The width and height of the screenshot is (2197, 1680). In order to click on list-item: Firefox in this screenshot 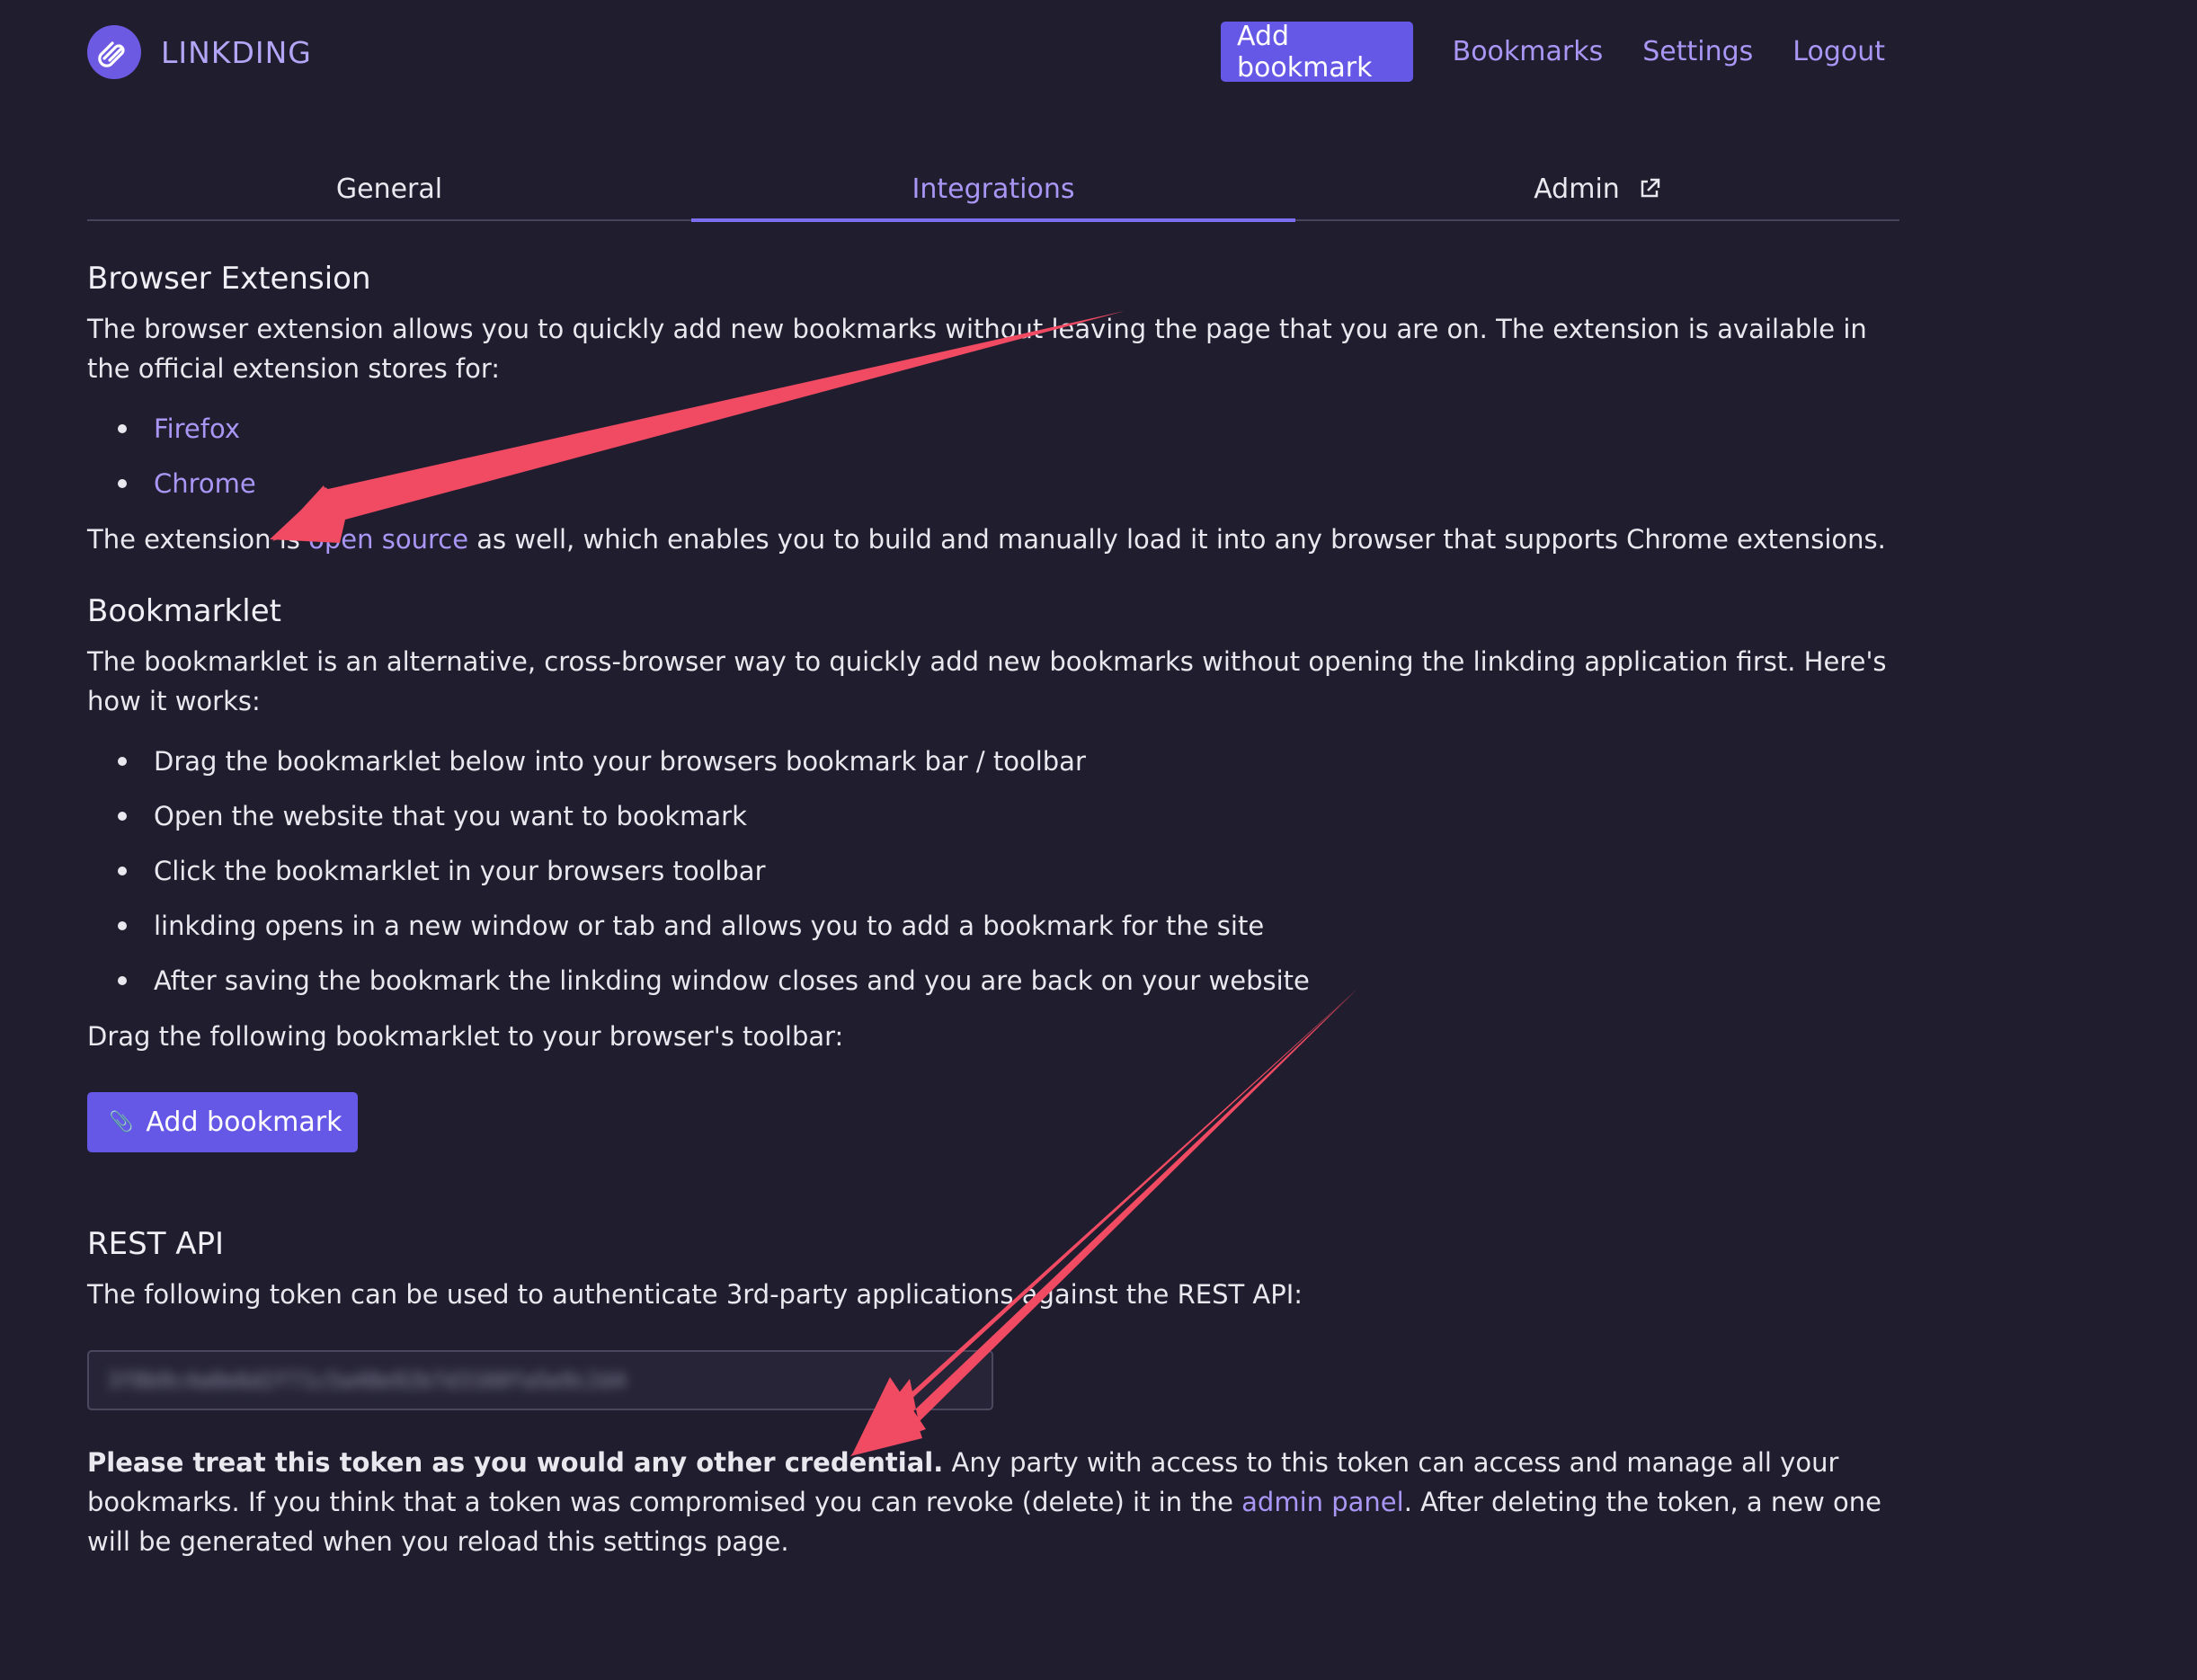, I will do `click(999, 428)`.